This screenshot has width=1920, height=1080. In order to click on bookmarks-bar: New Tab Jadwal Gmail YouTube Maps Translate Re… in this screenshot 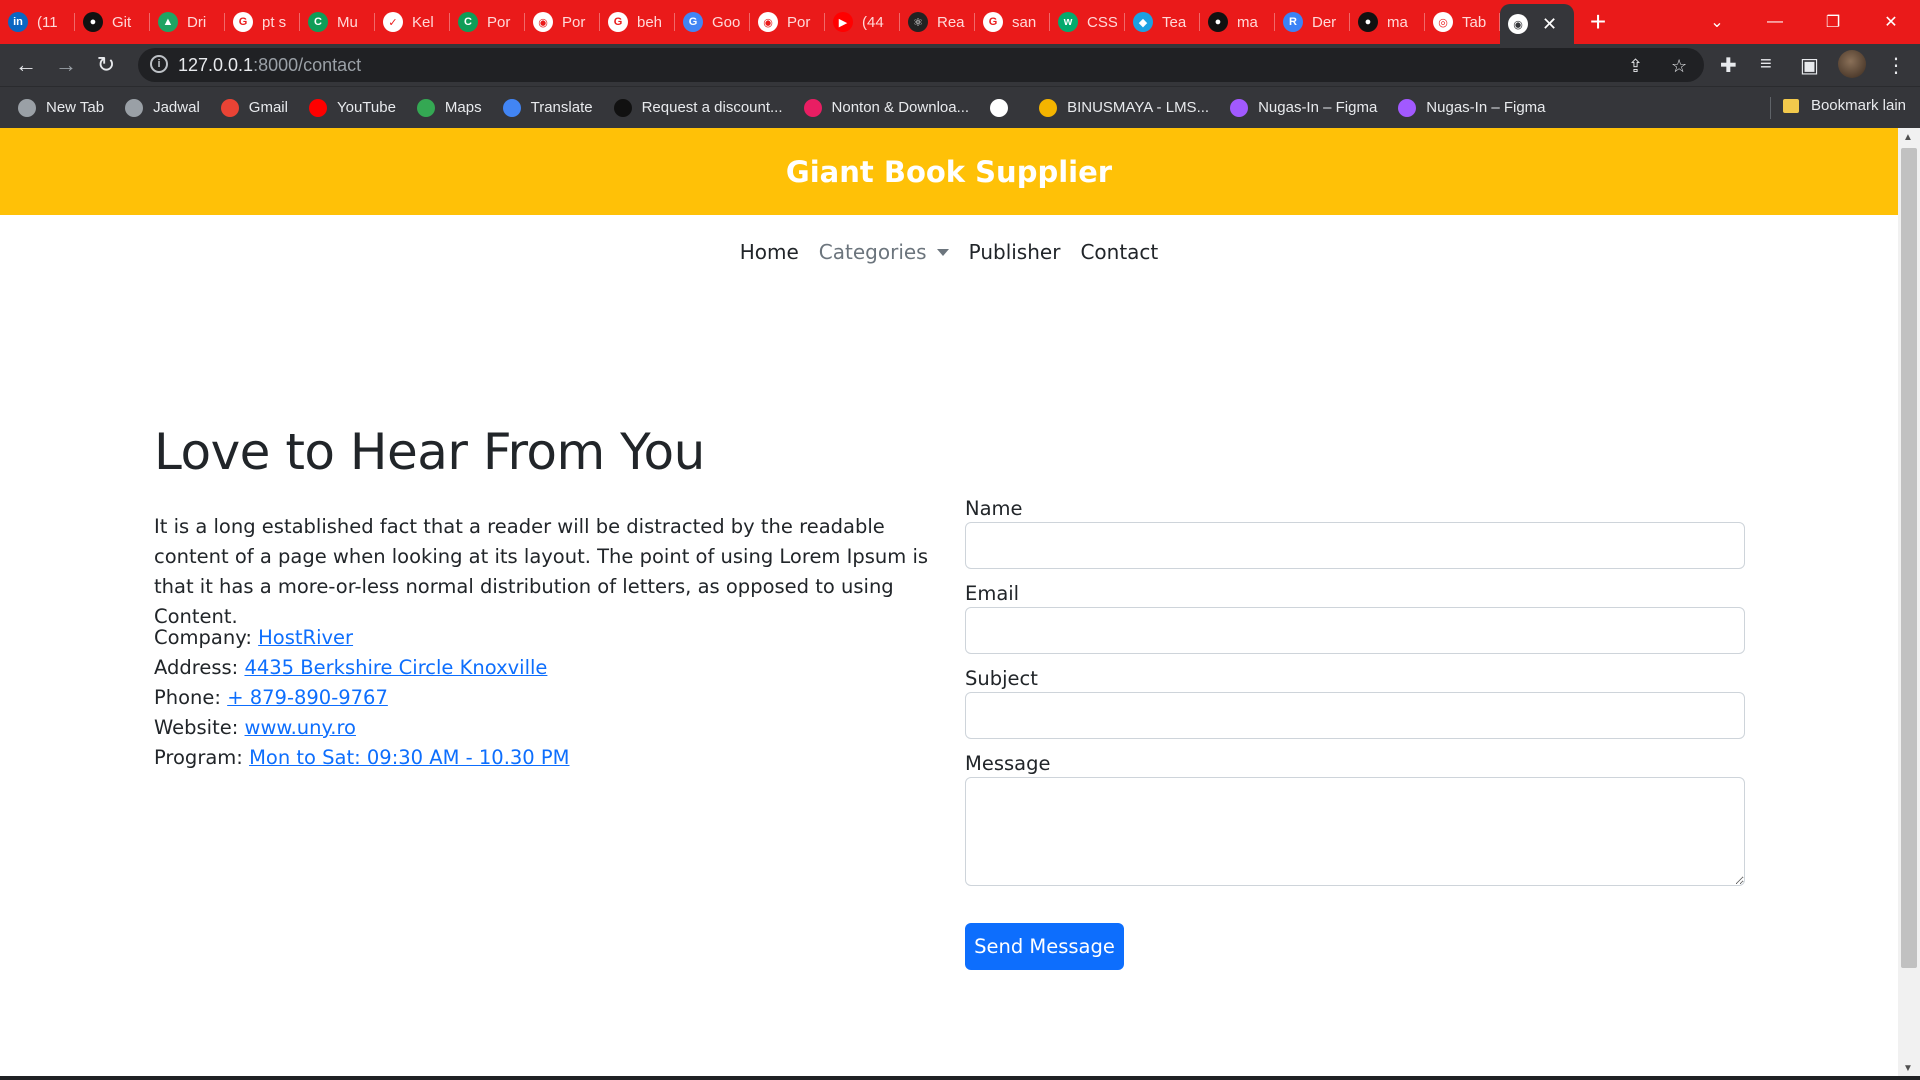, I will do `click(960, 107)`.